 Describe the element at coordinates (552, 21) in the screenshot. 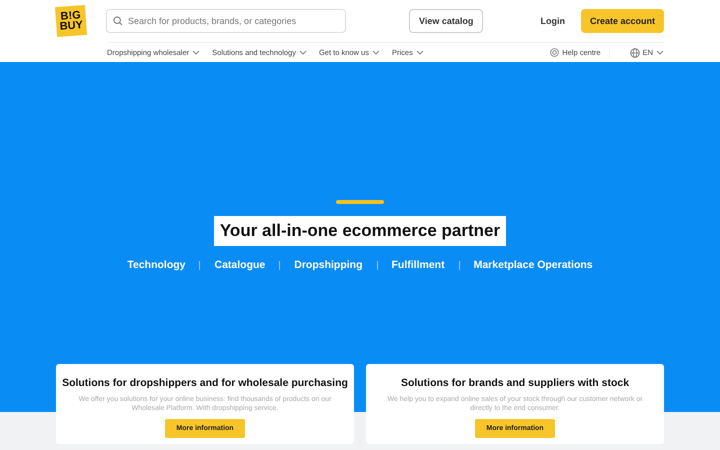

I see `login-link: Login` at that location.